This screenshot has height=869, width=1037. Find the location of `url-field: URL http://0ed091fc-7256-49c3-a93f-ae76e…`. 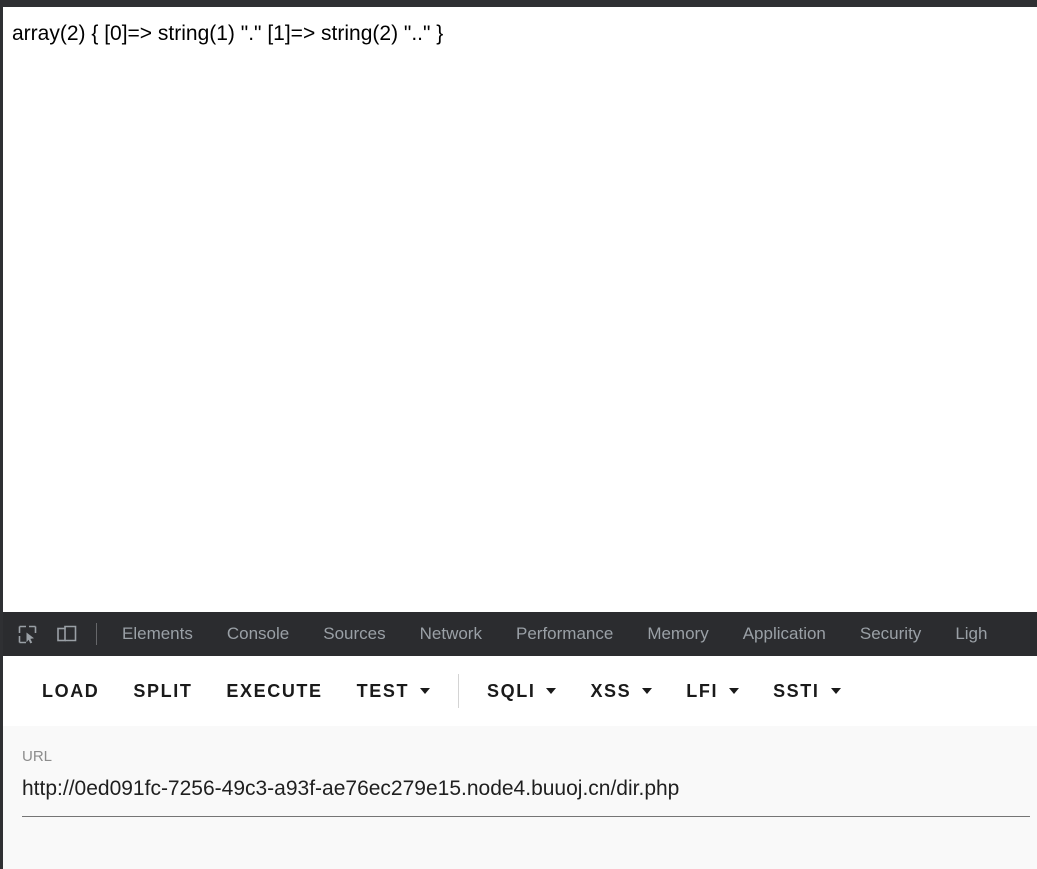

url-field: URL http://0ed091fc-7256-49c3-a93f-ae76e… is located at coordinates (526, 775).